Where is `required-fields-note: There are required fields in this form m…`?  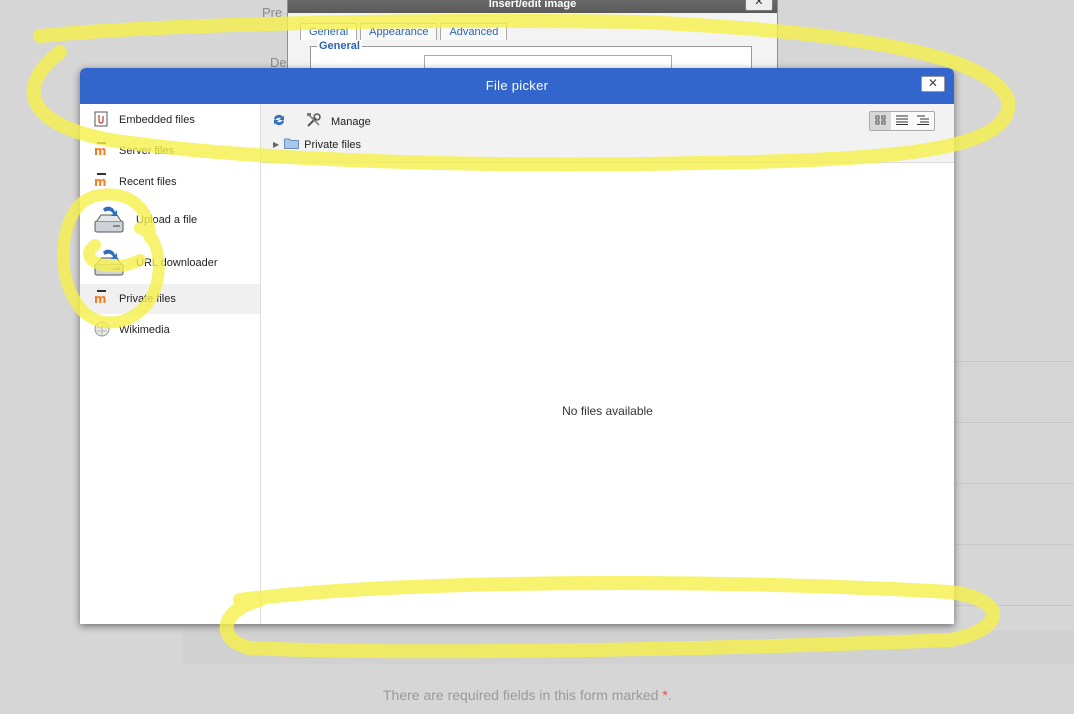
required-fields-note: There are required fields in this form m… is located at coordinates (527, 695).